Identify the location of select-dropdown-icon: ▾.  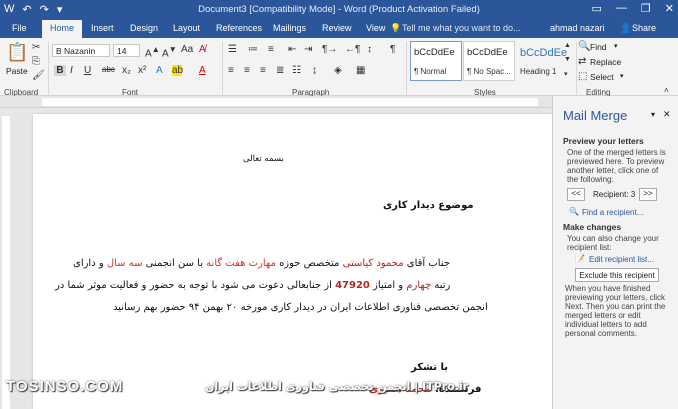
(622, 76).